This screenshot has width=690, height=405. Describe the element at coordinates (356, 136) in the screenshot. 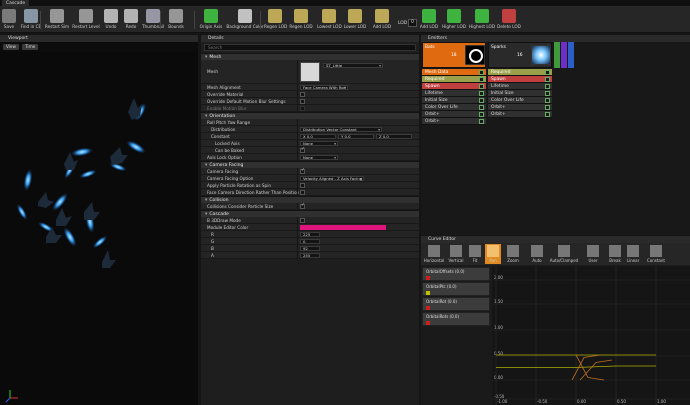

I see `constant-y-field: Y 0.0` at that location.